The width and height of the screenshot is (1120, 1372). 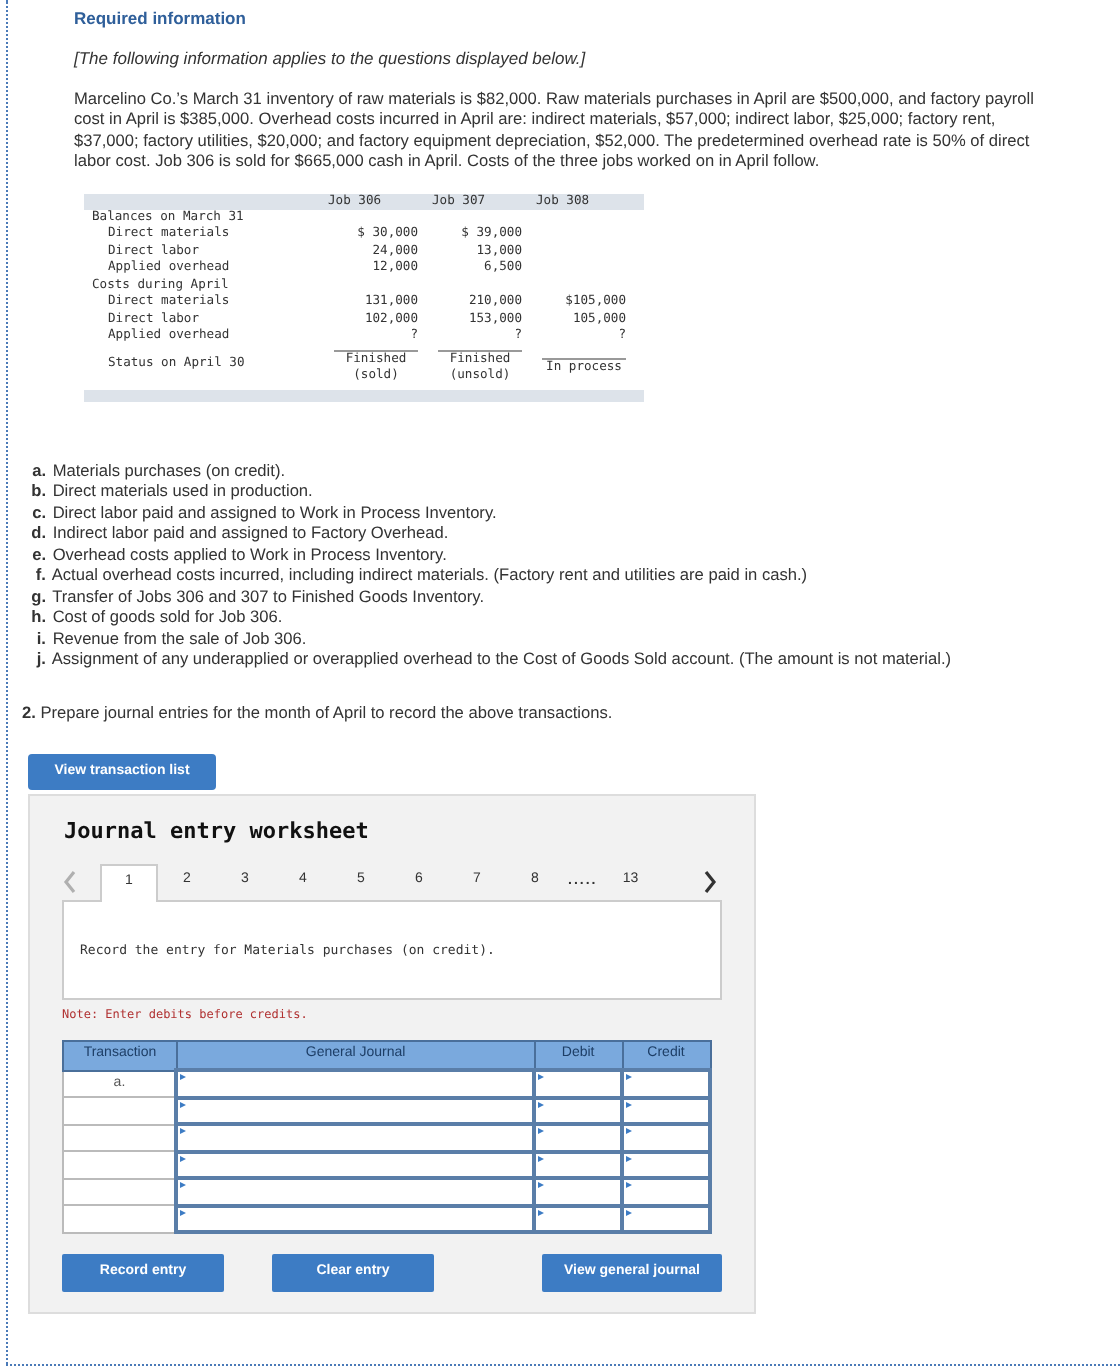 I want to click on transaction-item: e. Overhead costs applied to Work in Process Inventory., so click(x=239, y=553).